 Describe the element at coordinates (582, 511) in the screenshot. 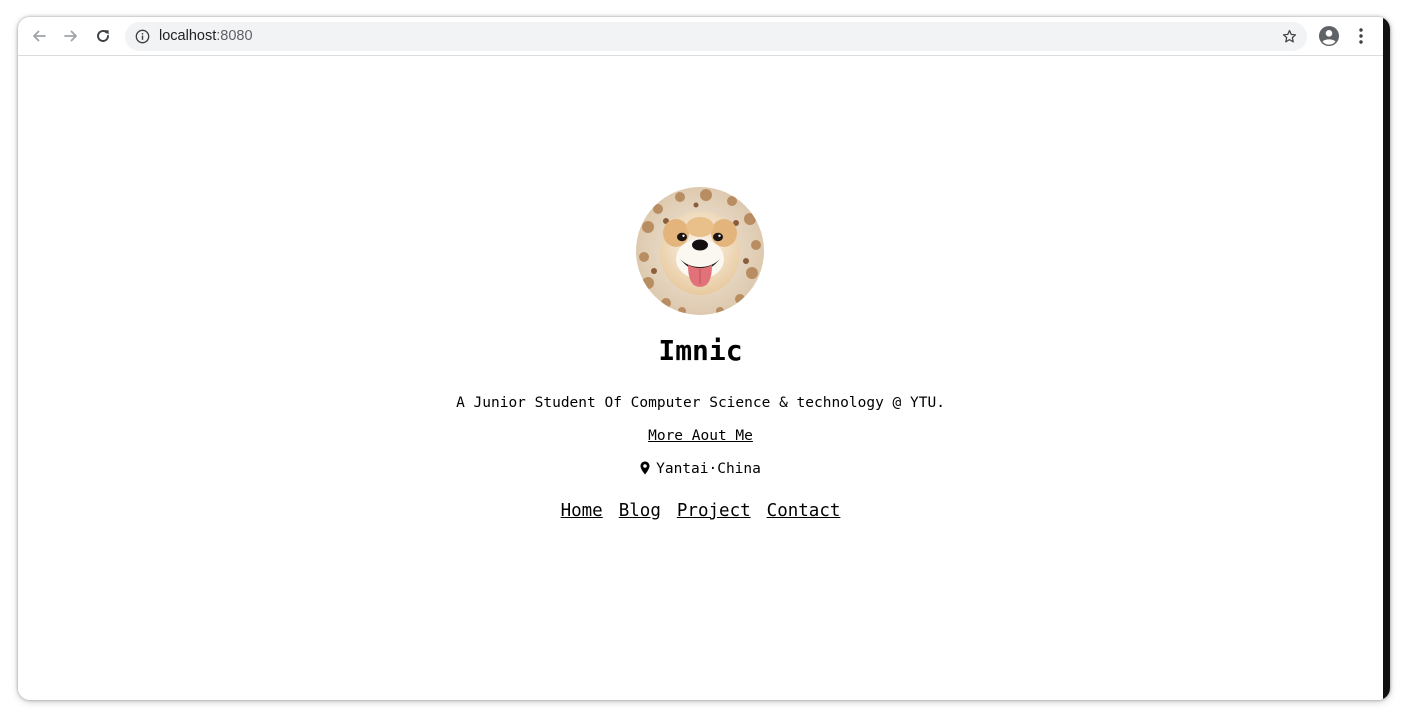

I see `nav-link-home: Home` at that location.